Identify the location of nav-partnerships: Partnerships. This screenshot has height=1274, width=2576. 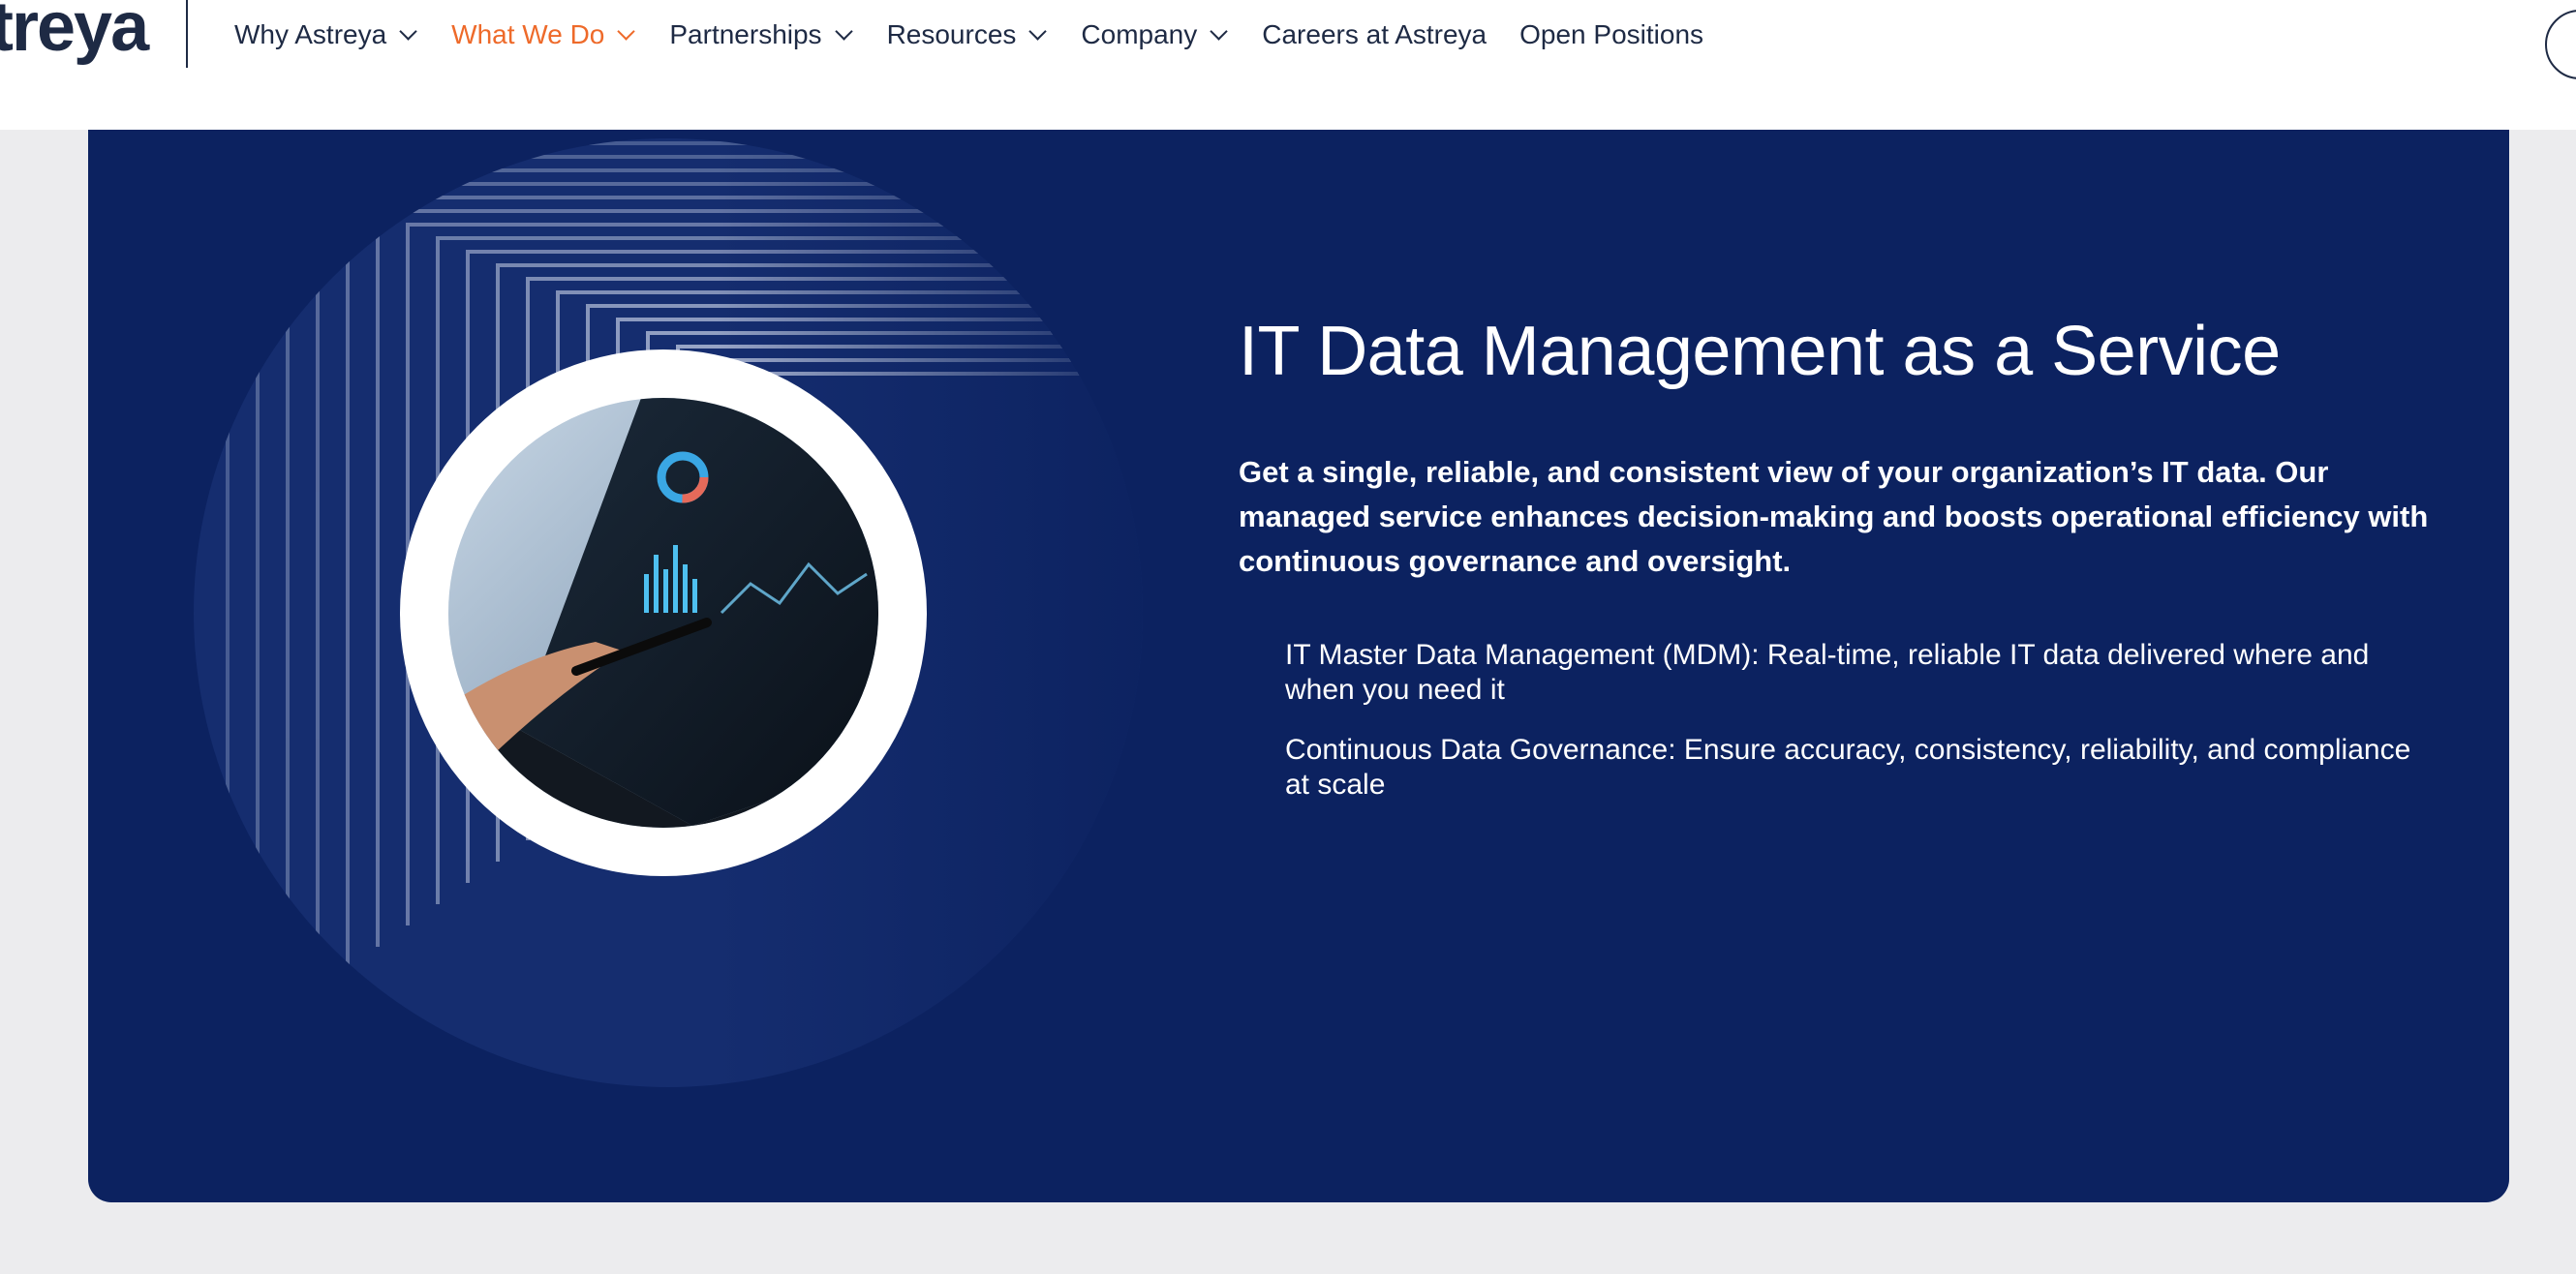
(761, 35).